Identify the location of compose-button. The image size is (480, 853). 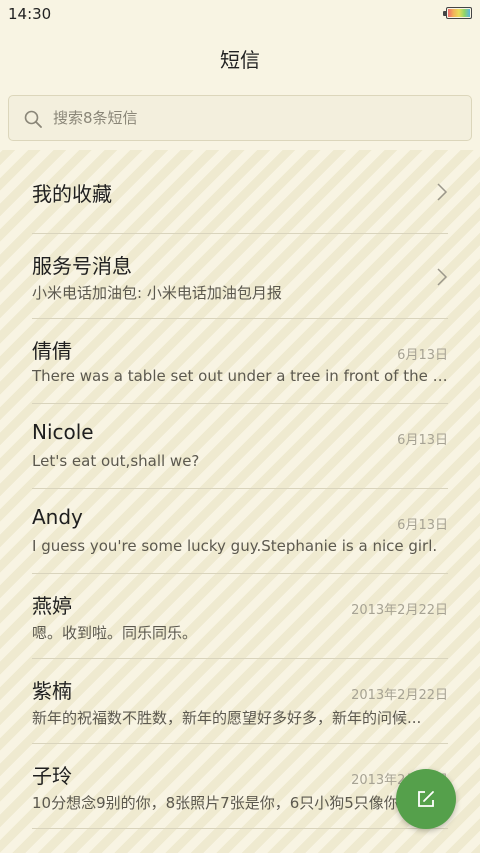
(426, 799).